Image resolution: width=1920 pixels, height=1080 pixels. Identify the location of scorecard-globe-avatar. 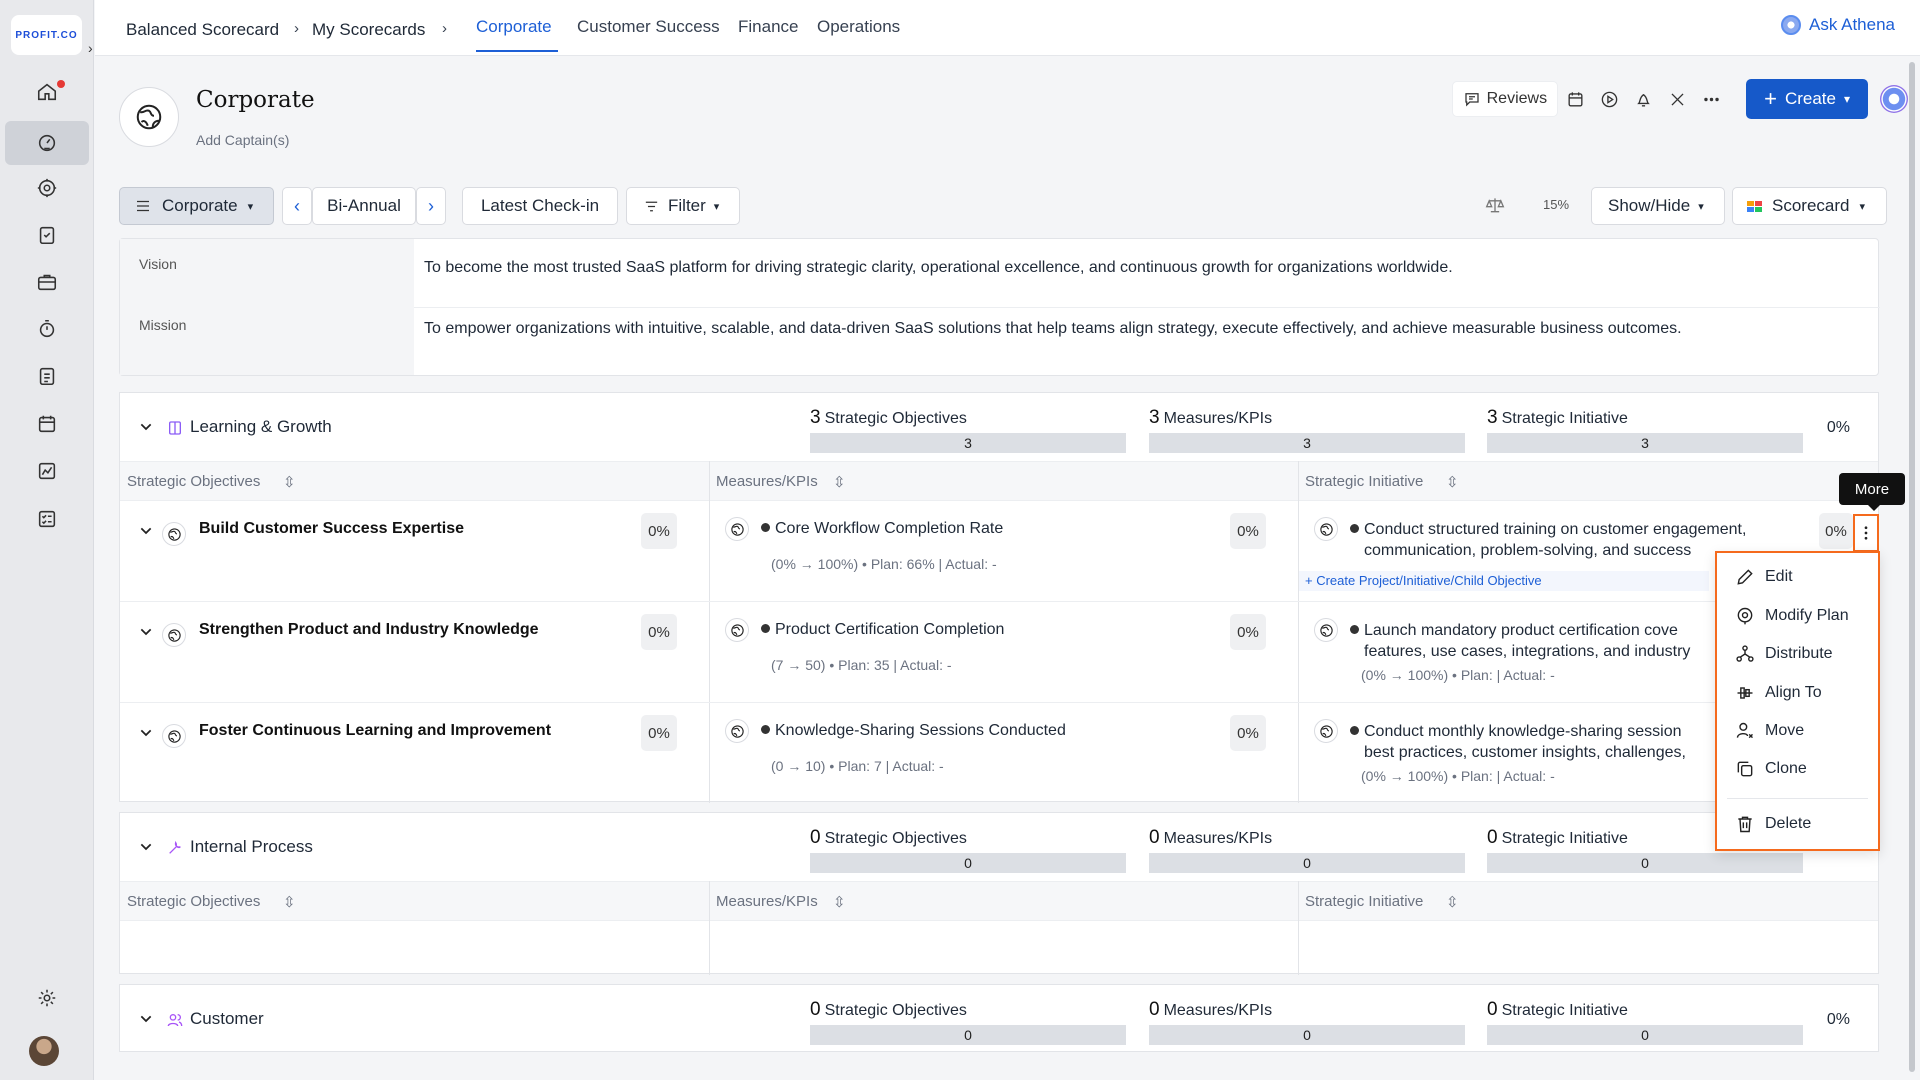
(149, 117).